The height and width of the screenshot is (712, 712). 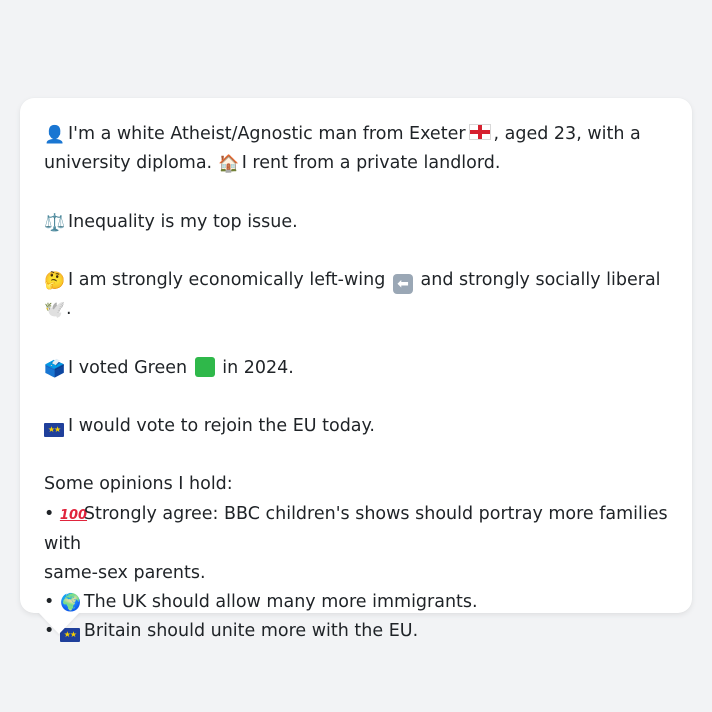 What do you see at coordinates (402, 283) in the screenshot?
I see `left-arrow-icon: ⬅` at bounding box center [402, 283].